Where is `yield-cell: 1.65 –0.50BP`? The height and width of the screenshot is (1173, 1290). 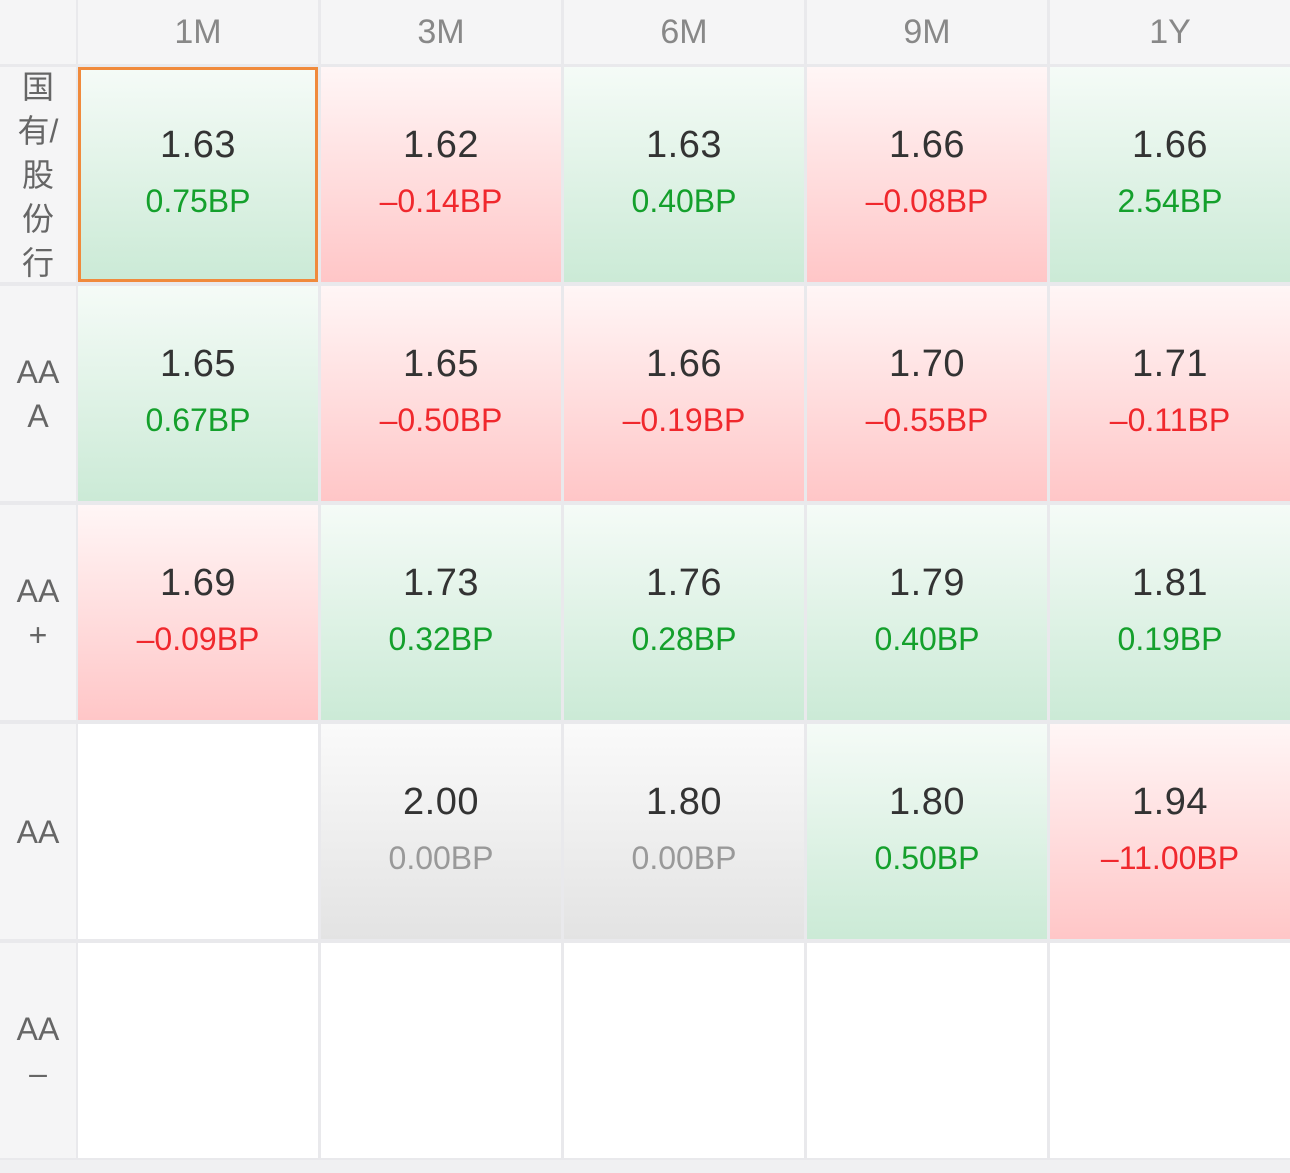 yield-cell: 1.65 –0.50BP is located at coordinates (441, 393).